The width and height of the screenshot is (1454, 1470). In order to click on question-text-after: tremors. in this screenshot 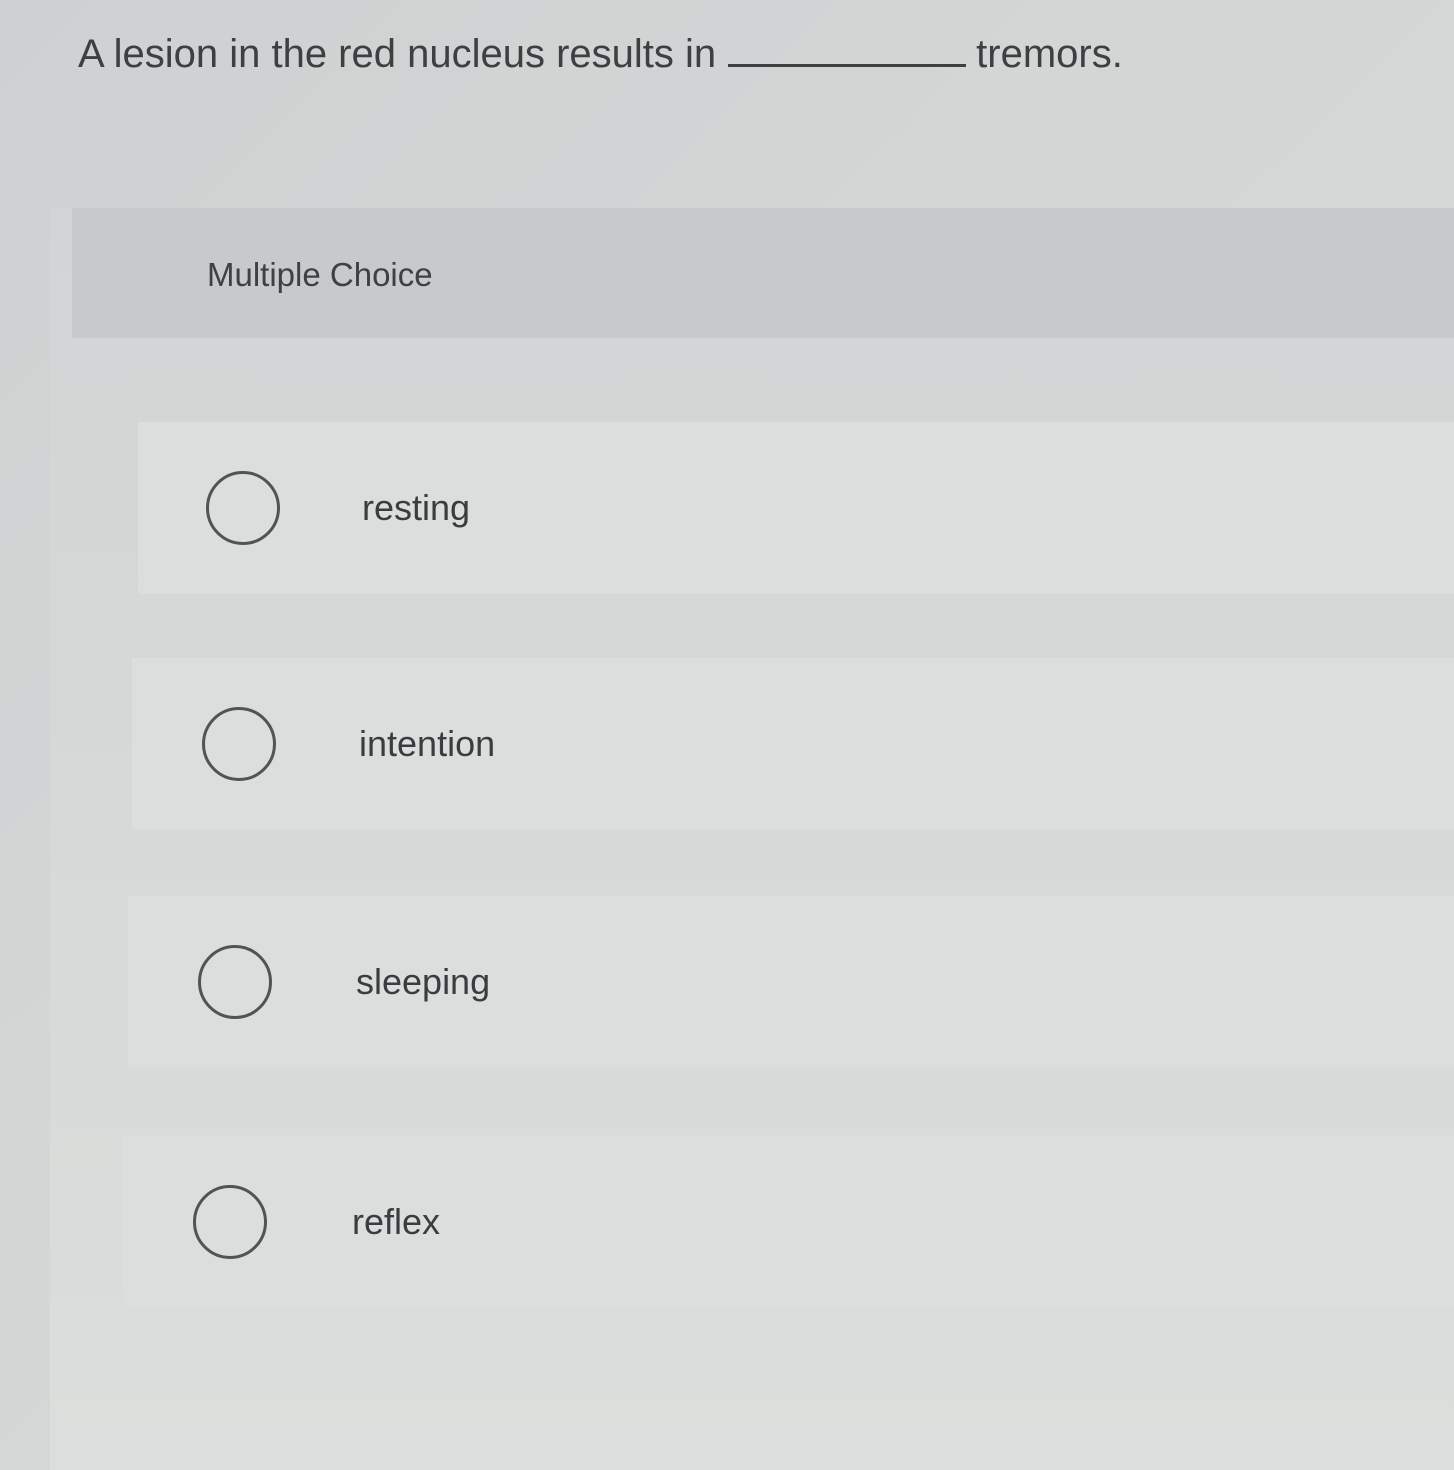, I will do `click(1049, 54)`.